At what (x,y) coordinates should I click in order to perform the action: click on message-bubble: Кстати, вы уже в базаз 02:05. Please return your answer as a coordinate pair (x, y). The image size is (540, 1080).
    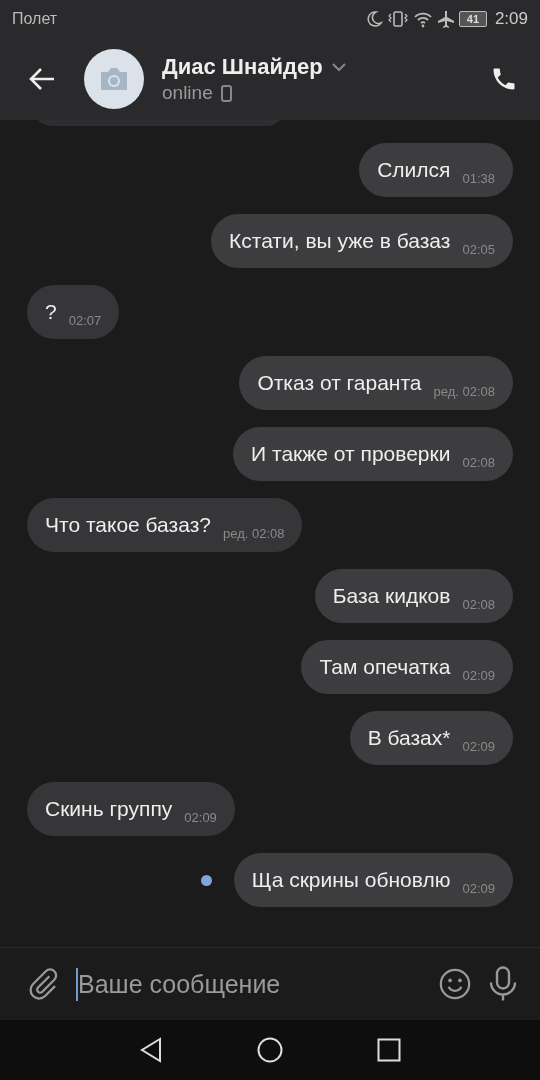
    Looking at the image, I should click on (362, 241).